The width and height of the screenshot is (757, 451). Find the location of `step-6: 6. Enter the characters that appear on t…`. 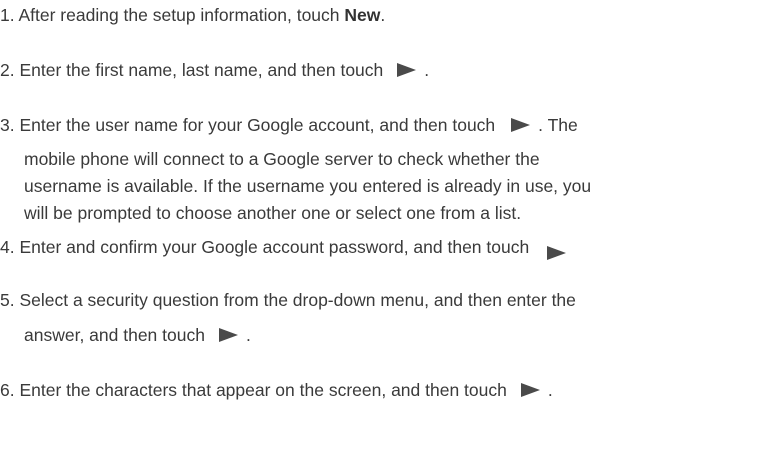

step-6: 6. Enter the characters that appear on t… is located at coordinates (276, 390).